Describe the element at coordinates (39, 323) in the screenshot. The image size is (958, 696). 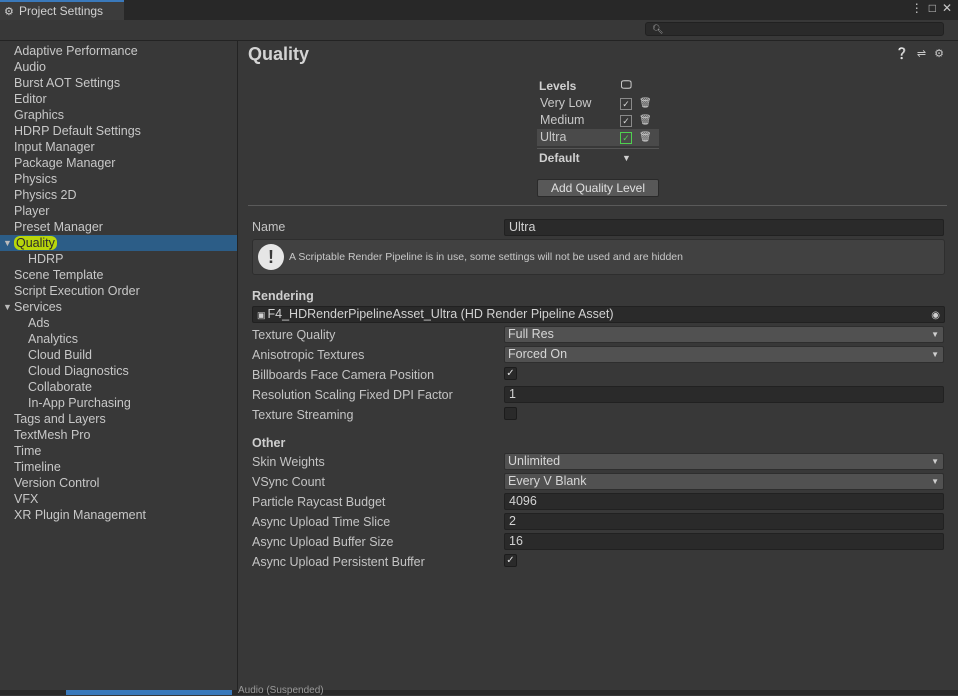
I see `sidebar-item-label: Ads` at that location.